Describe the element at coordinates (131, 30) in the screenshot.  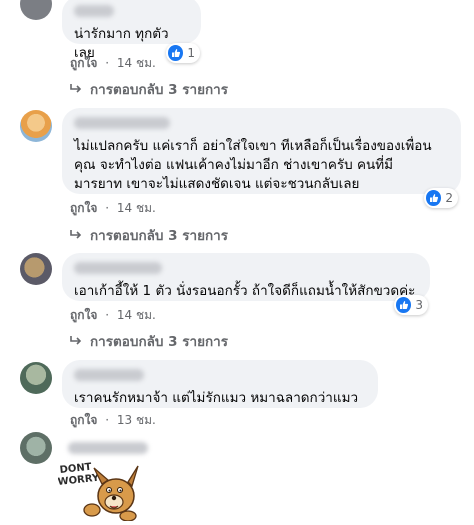
I see `comment-bubble: น่ารักมาก ทุกตัวเลย` at that location.